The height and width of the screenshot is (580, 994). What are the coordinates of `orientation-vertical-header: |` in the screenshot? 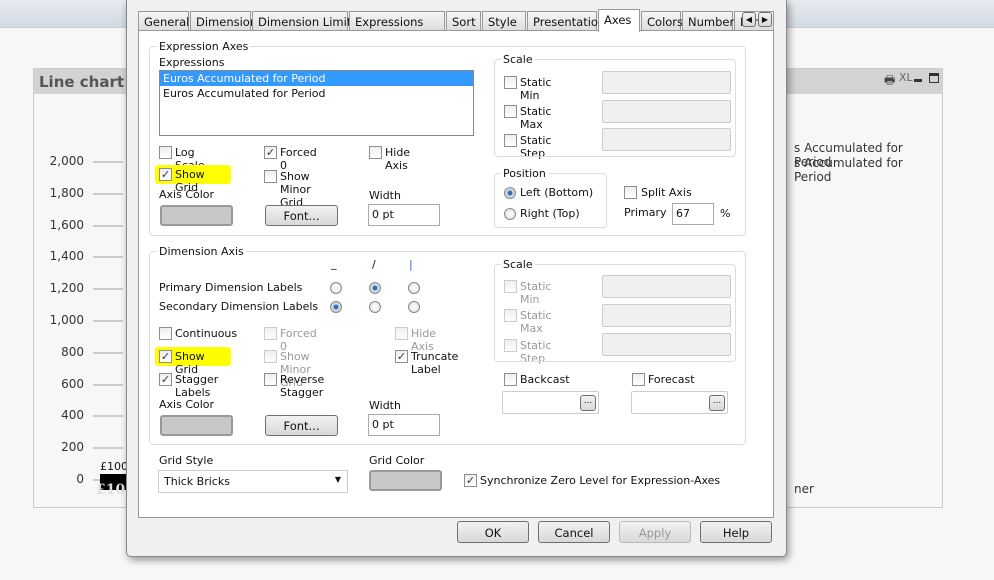 It's located at (411, 264).